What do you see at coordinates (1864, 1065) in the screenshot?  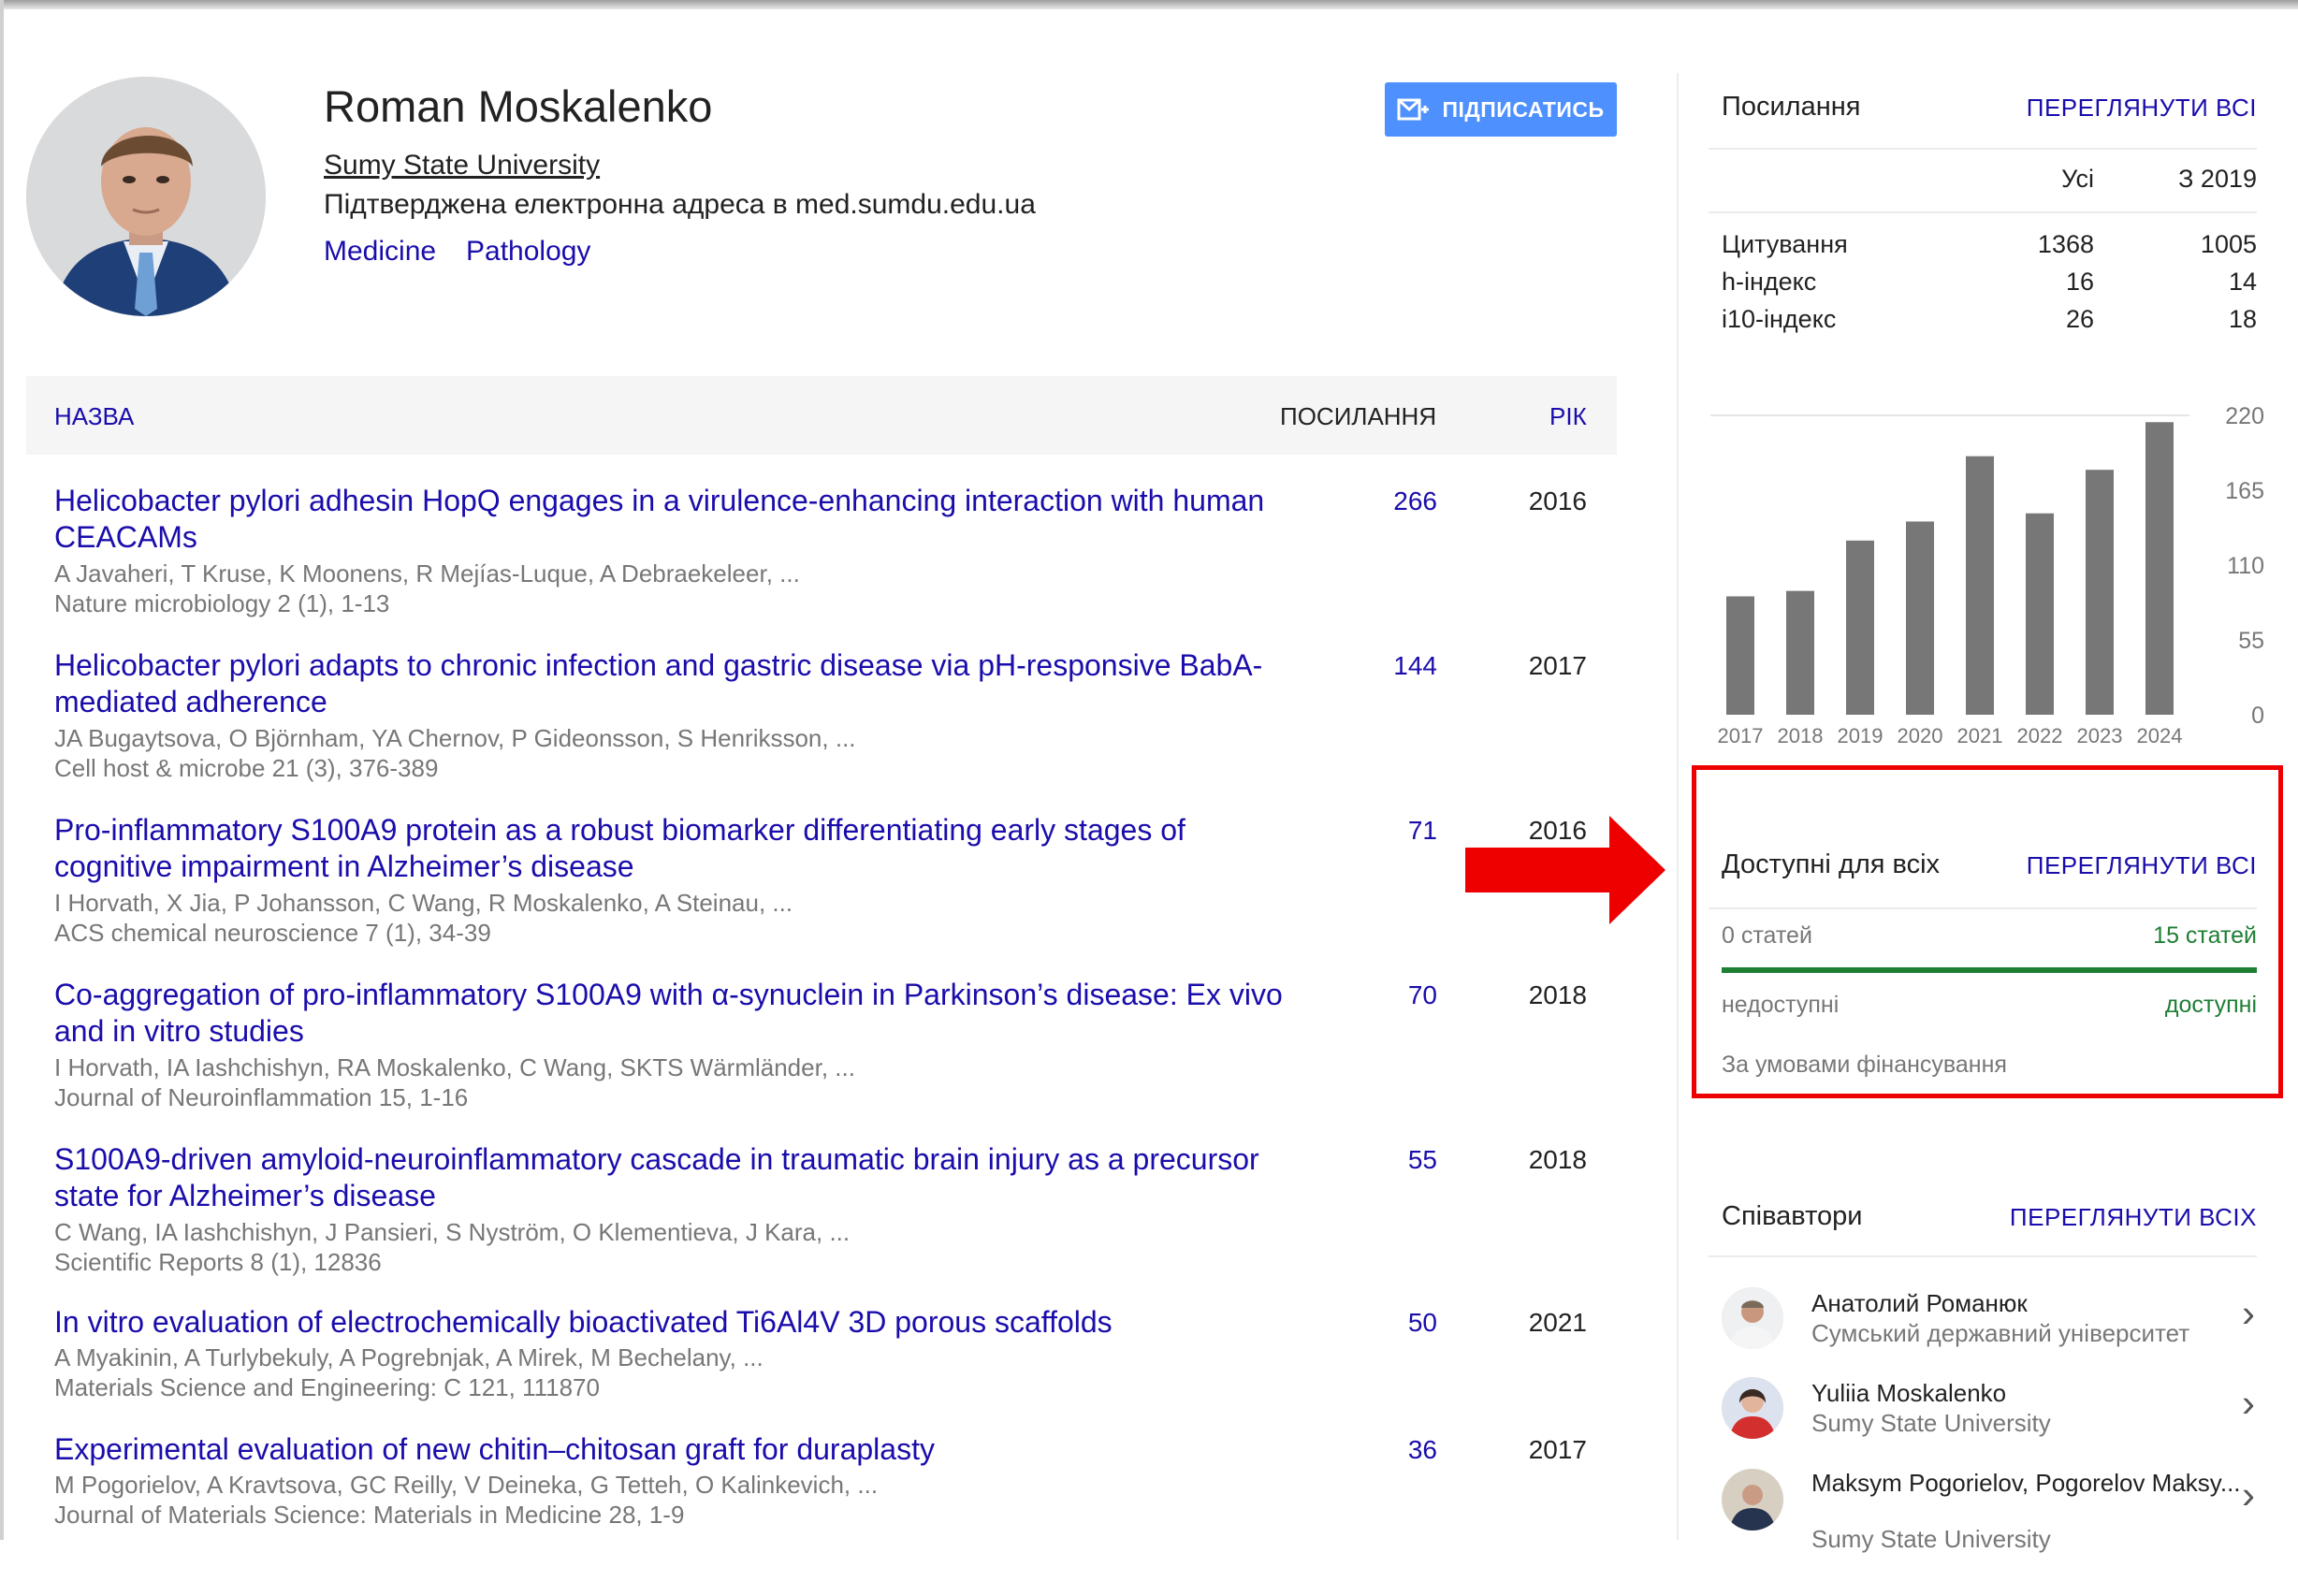 I see `funding-mandates-link: За умовами фінансування` at bounding box center [1864, 1065].